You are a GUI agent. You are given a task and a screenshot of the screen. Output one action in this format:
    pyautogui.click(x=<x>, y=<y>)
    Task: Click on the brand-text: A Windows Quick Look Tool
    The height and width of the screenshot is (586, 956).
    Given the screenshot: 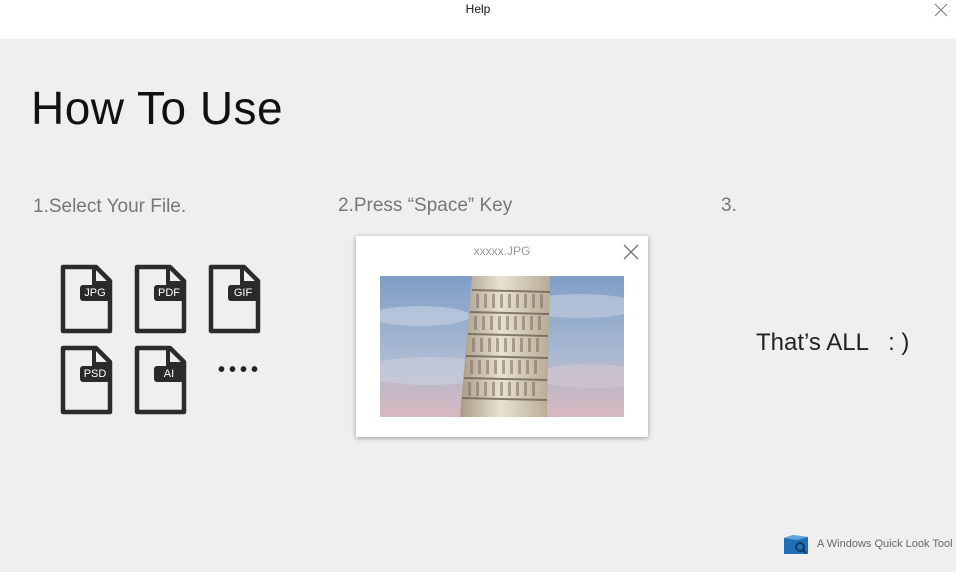 What is the action you would take?
    pyautogui.click(x=885, y=544)
    